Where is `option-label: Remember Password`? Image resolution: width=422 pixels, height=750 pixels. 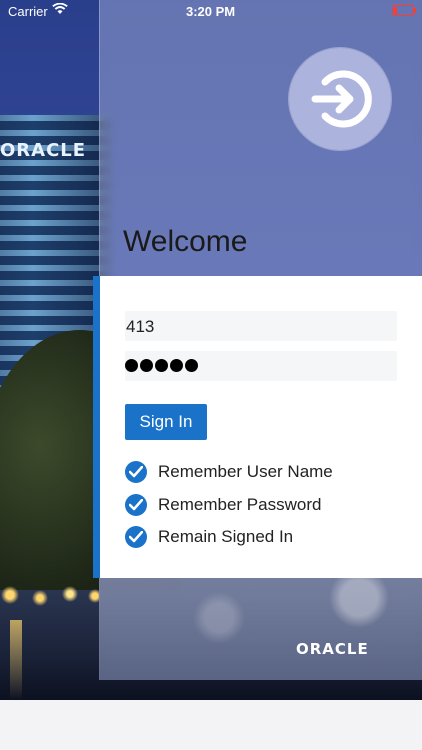
option-label: Remember Password is located at coordinates (240, 504).